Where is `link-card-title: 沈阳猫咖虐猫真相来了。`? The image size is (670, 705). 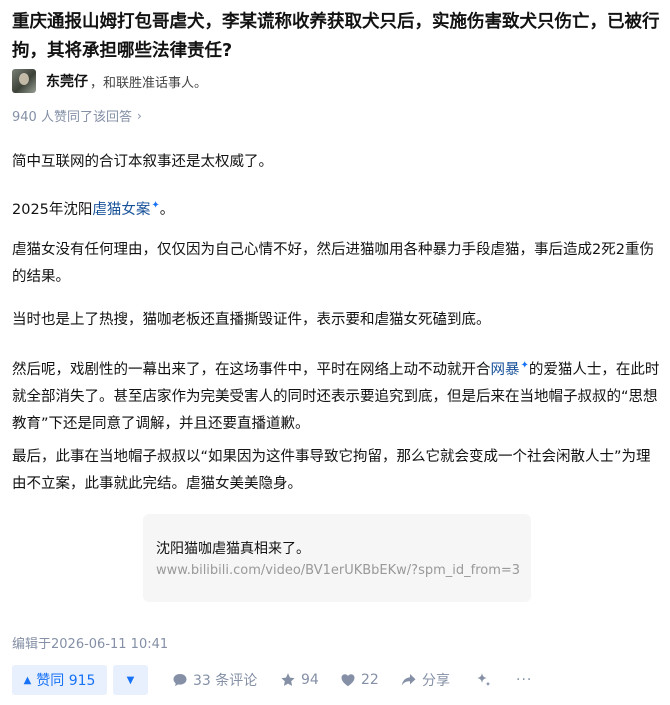
link-card-title: 沈阳猫咖虐猫真相来了。 is located at coordinates (233, 549).